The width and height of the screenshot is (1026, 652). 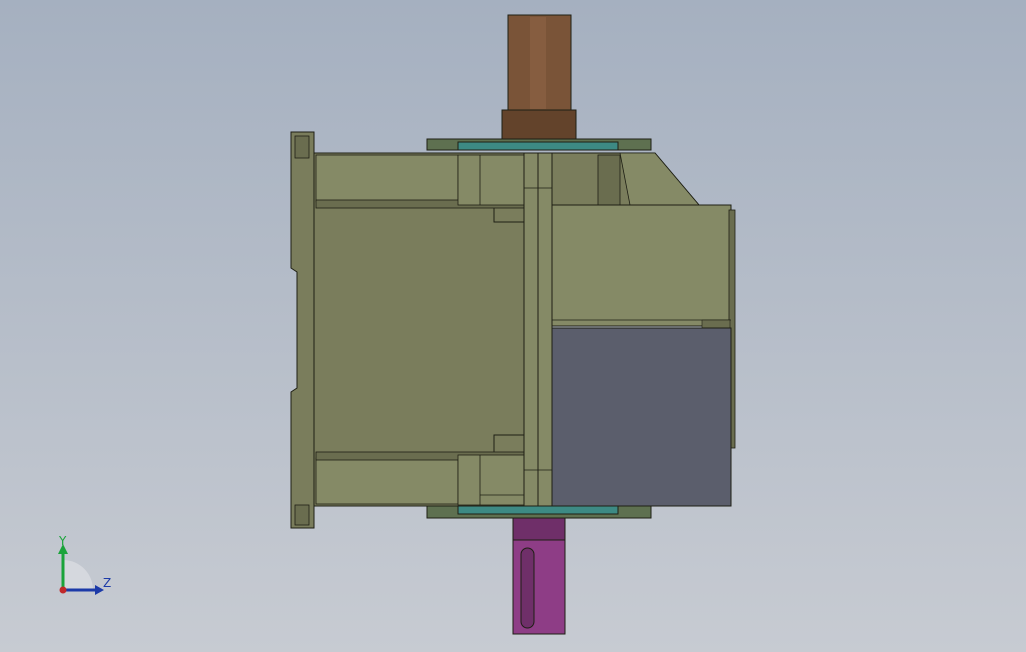 I want to click on output-shaft, so click(x=539, y=77).